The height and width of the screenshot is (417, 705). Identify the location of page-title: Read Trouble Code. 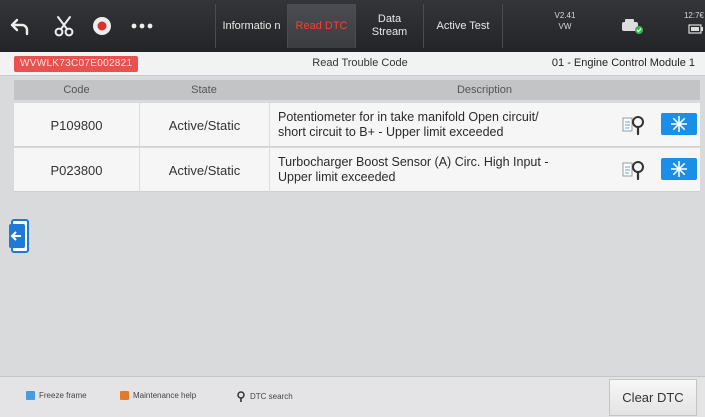
(360, 63).